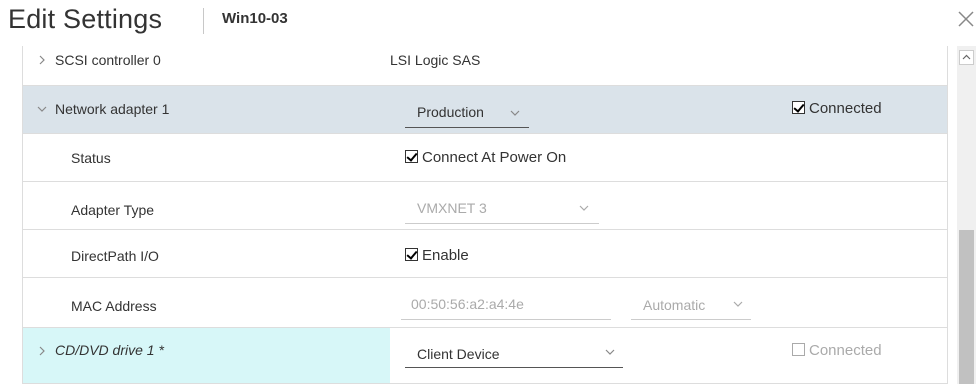 The image size is (980, 384). What do you see at coordinates (108, 60) in the screenshot?
I see `scsi-controller-label: SCSI controller 0` at bounding box center [108, 60].